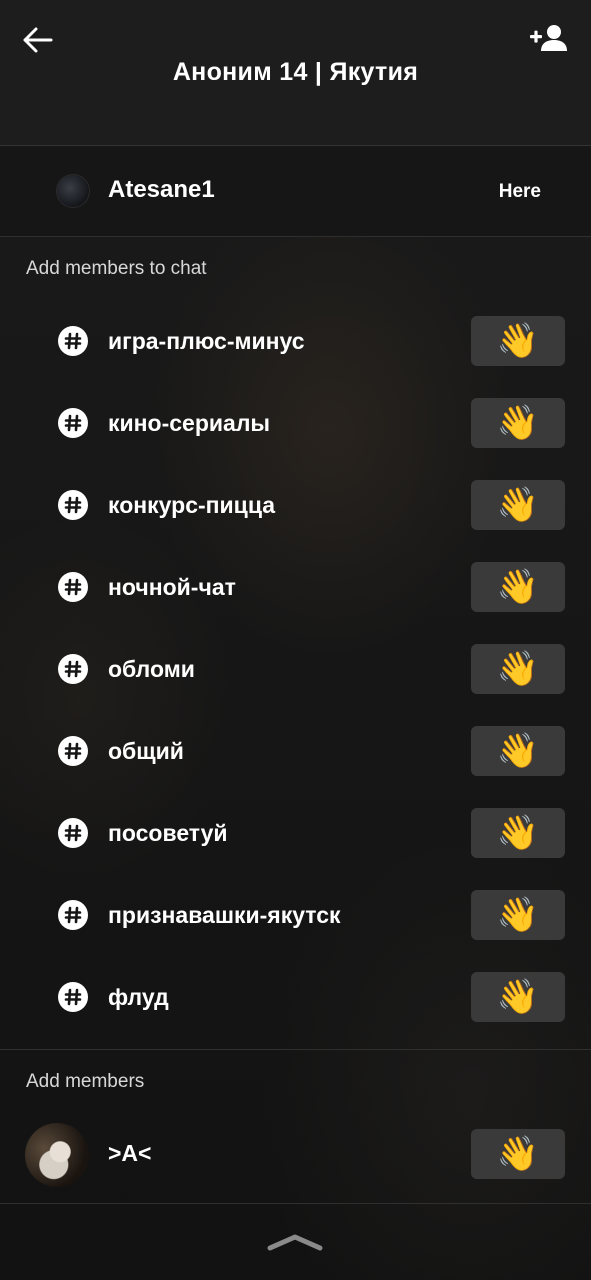 This screenshot has width=591, height=1280. I want to click on section-label-add-members-to-chat: Add members to chat, so click(116, 268).